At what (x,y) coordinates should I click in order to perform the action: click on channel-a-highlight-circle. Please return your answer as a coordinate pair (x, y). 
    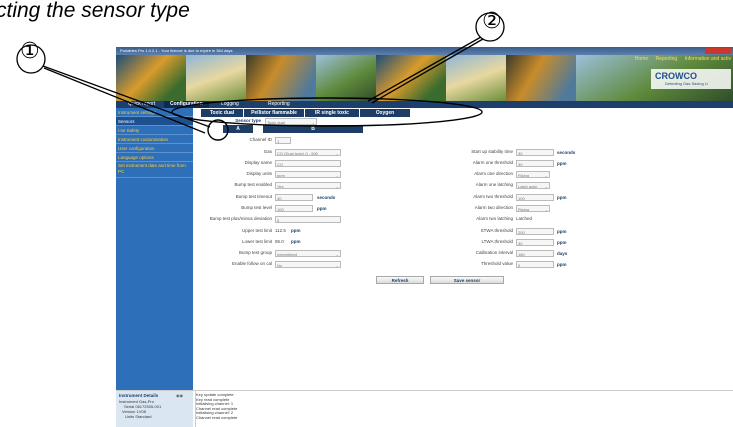
    Looking at the image, I should click on (218, 130).